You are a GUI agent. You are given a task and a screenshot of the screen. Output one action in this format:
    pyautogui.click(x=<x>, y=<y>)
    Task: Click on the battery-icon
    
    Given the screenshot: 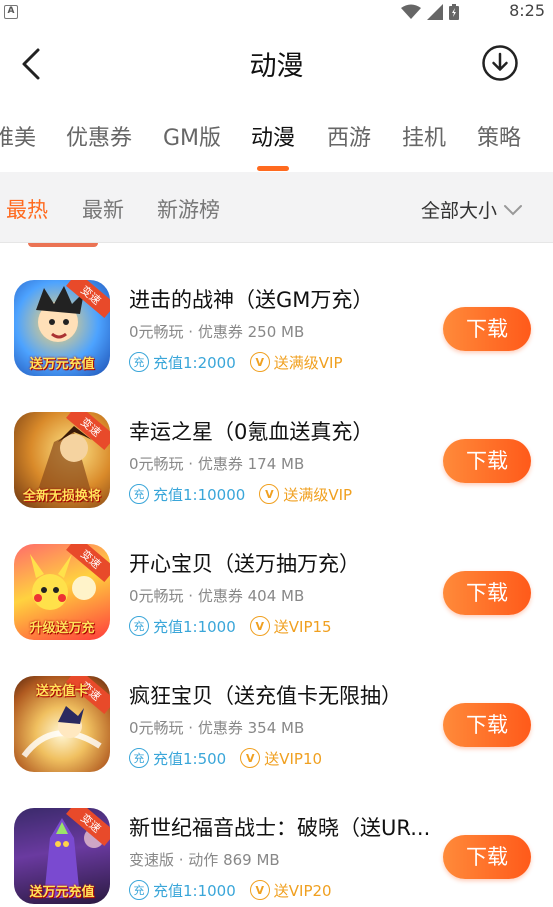 What is the action you would take?
    pyautogui.click(x=454, y=12)
    